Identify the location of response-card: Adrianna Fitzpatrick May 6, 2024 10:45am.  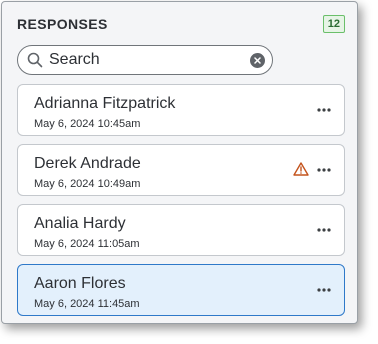
(181, 110).